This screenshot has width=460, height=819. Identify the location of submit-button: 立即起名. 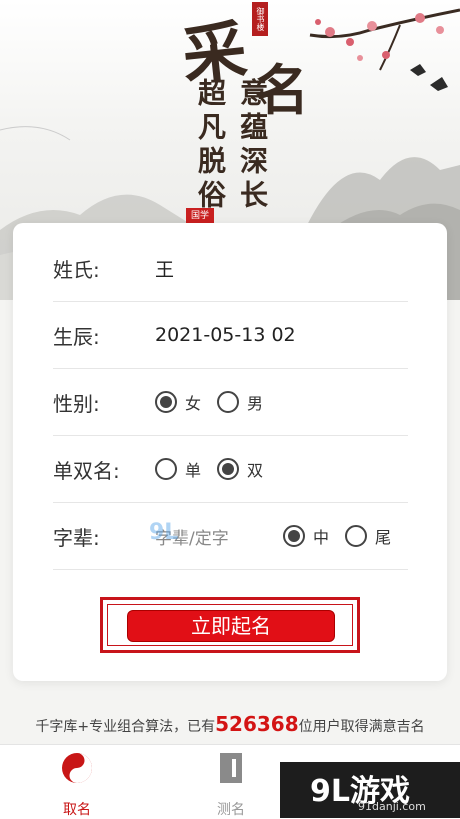
(231, 626).